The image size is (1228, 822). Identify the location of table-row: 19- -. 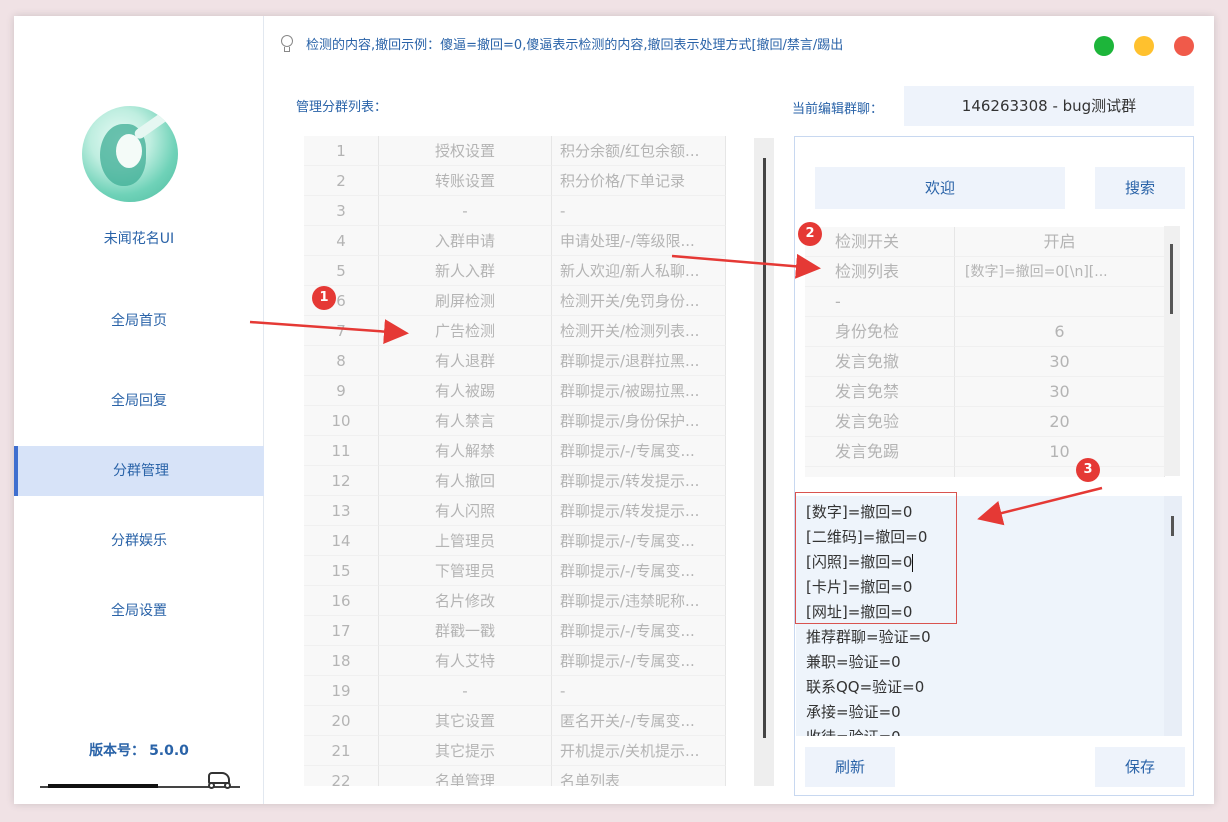
(515, 691).